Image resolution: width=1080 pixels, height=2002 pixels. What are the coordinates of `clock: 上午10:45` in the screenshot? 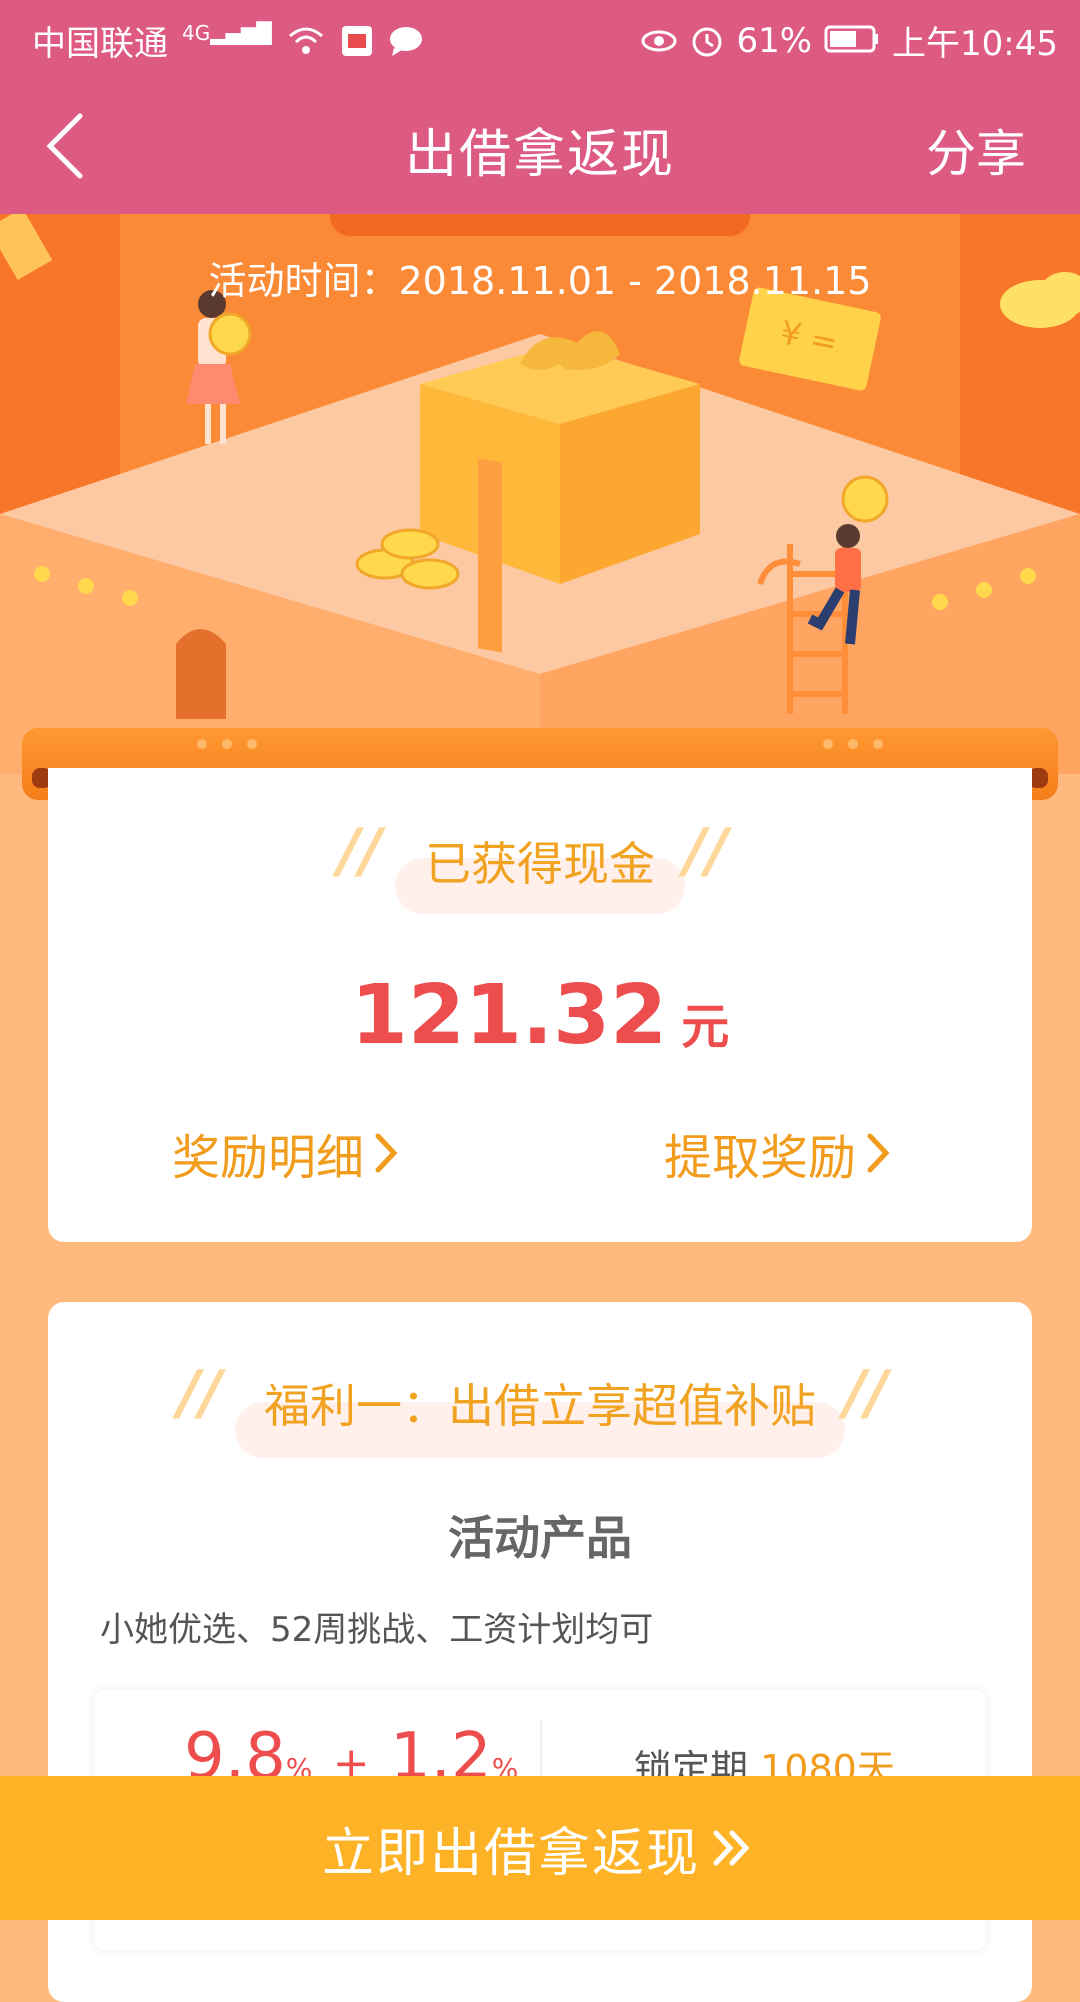 It's located at (975, 44).